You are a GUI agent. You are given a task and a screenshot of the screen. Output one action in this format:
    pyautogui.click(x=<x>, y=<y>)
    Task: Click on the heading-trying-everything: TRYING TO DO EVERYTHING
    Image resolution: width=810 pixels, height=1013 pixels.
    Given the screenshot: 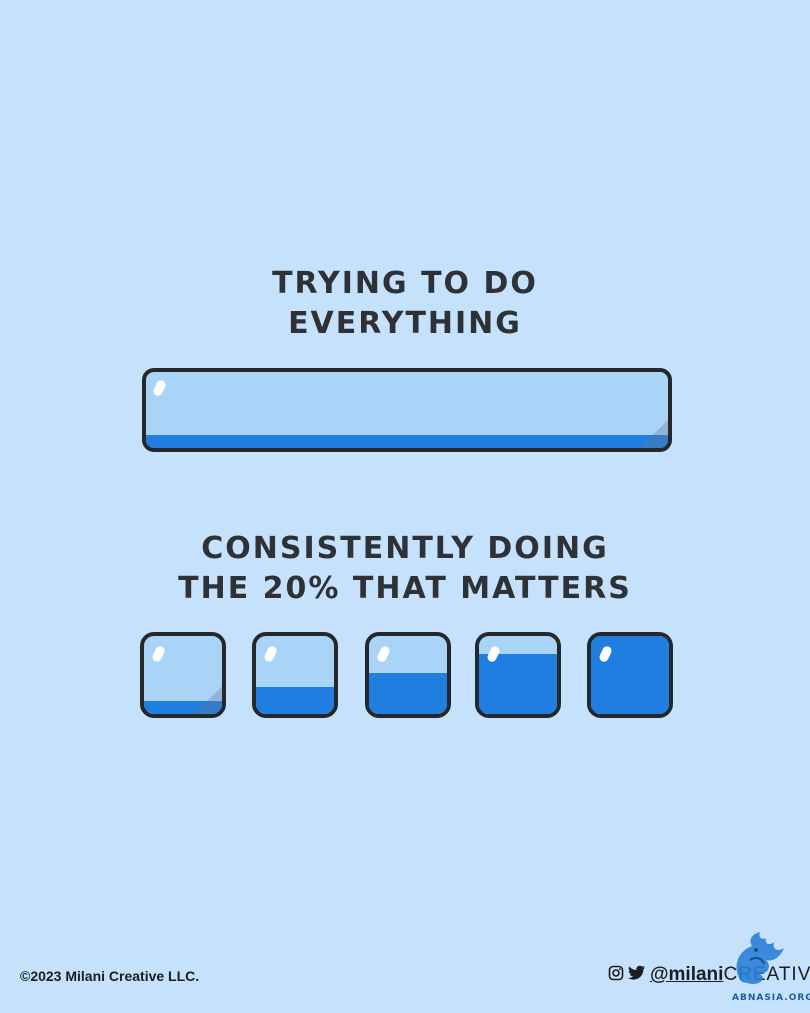 What is the action you would take?
    pyautogui.click(x=405, y=304)
    